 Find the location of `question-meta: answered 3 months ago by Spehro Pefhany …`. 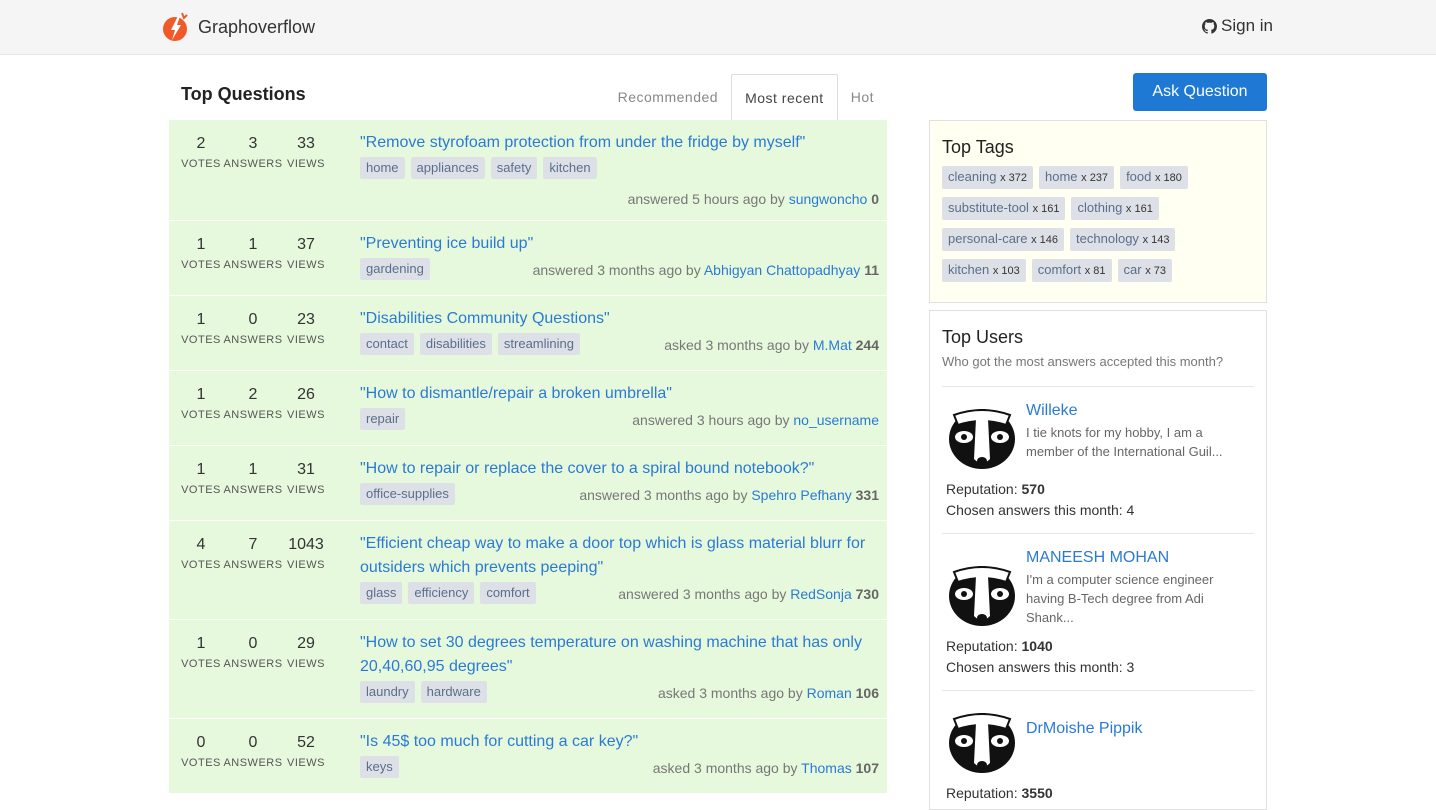

question-meta: answered 3 months ago by Spehro Pefhany … is located at coordinates (729, 495).